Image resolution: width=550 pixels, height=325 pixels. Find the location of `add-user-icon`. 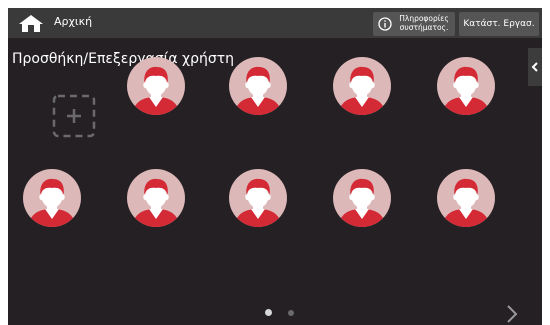

add-user-icon is located at coordinates (74, 116).